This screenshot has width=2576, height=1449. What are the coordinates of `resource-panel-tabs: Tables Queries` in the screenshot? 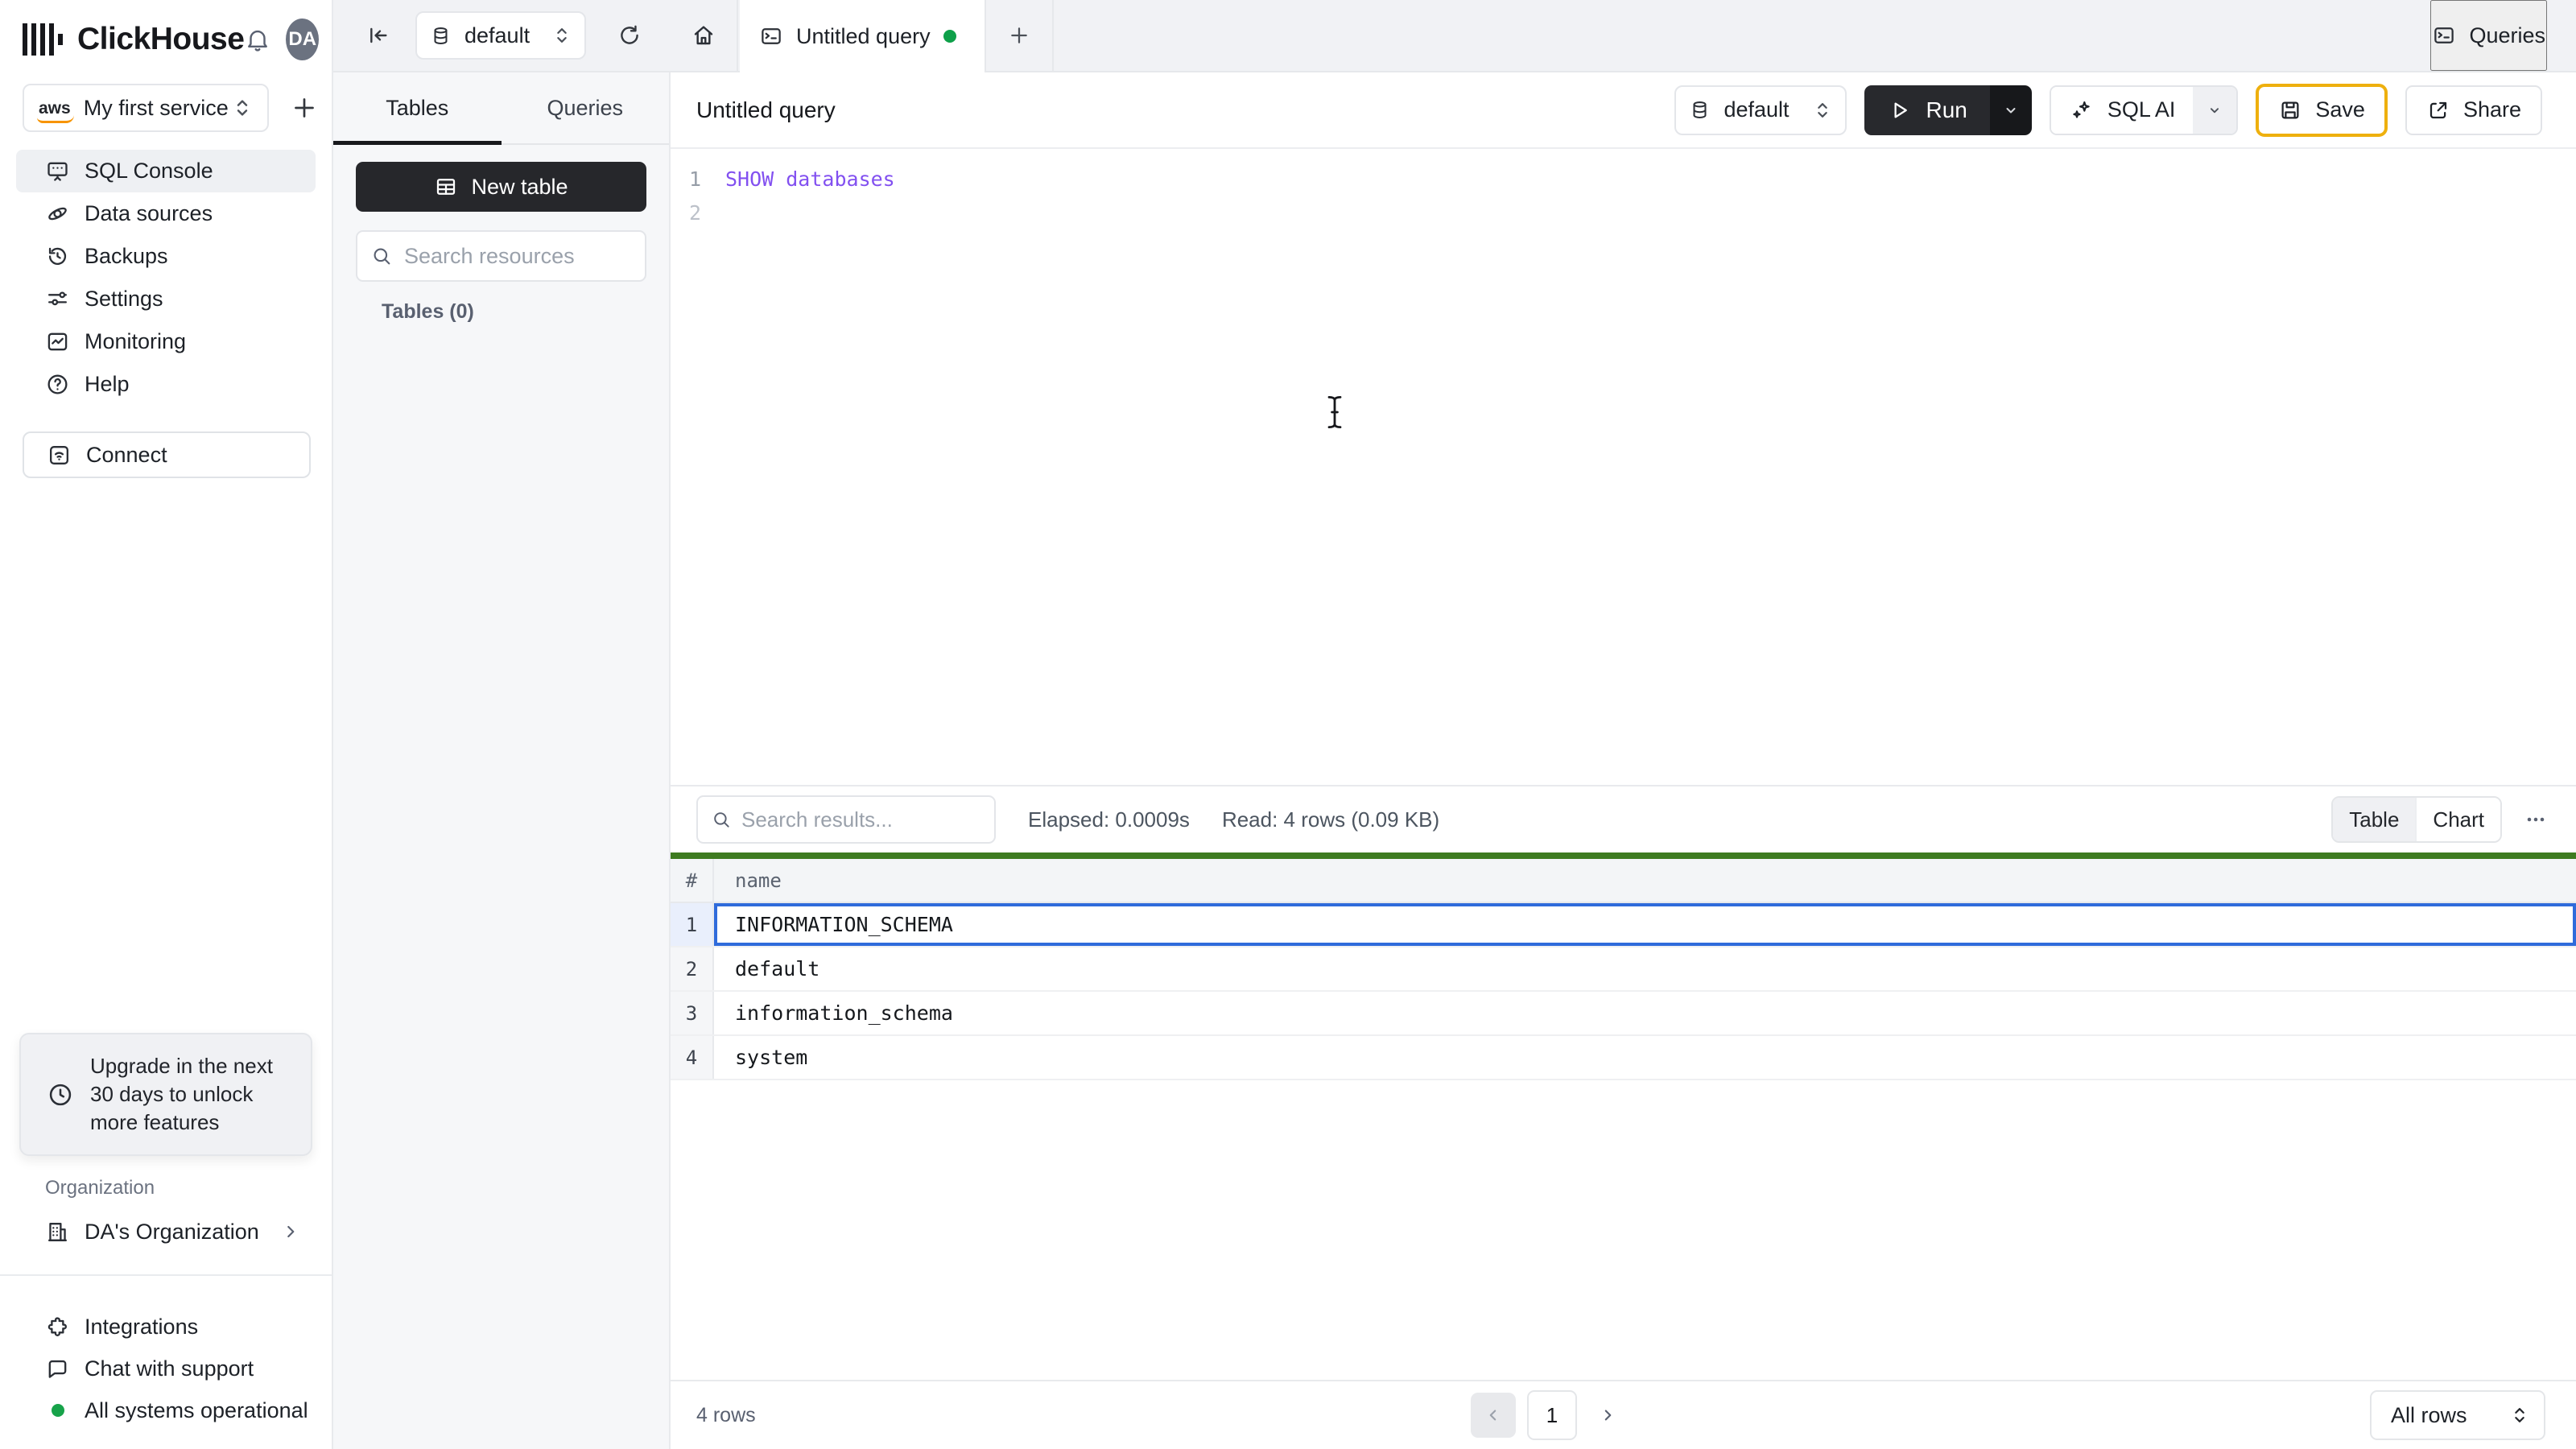 It's located at (501, 108).